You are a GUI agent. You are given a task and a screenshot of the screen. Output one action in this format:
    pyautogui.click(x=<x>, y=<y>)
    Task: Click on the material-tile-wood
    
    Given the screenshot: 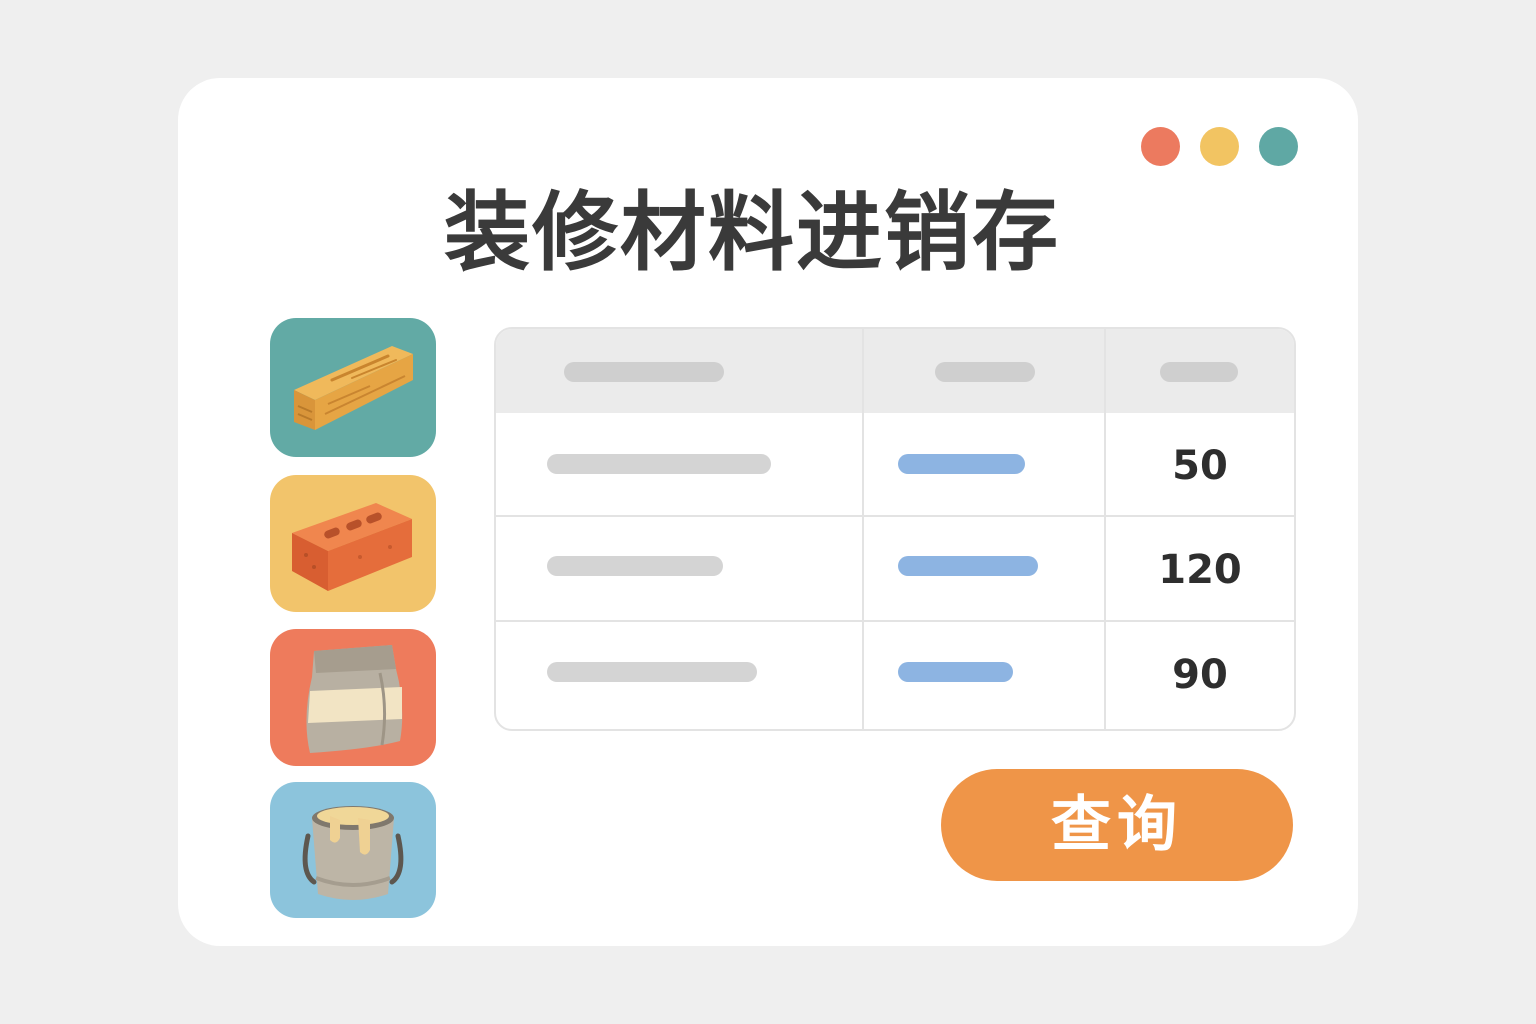 What is the action you would take?
    pyautogui.click(x=353, y=387)
    